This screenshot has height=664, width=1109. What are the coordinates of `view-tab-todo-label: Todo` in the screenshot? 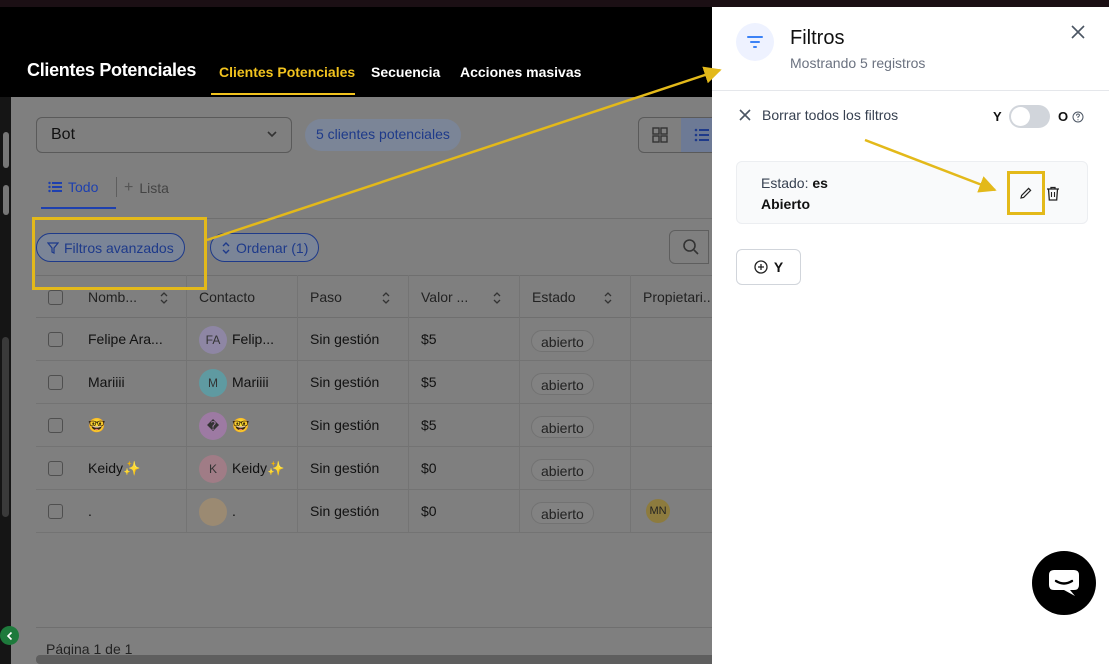 It's located at (83, 187).